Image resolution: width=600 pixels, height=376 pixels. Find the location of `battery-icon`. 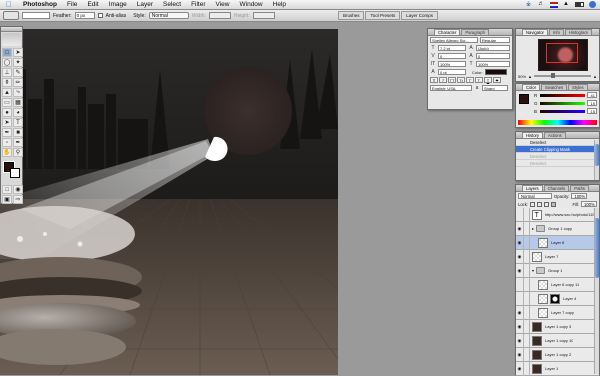

battery-icon is located at coordinates (579, 4).